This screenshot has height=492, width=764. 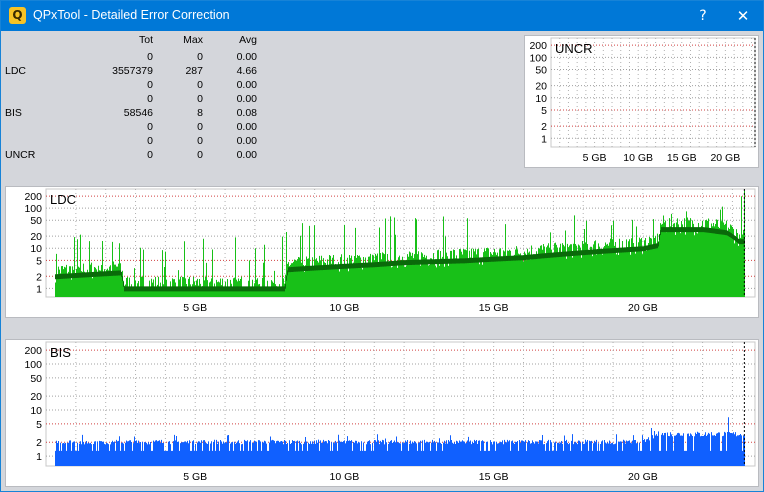 I want to click on header-tot: Tot, so click(x=145, y=40).